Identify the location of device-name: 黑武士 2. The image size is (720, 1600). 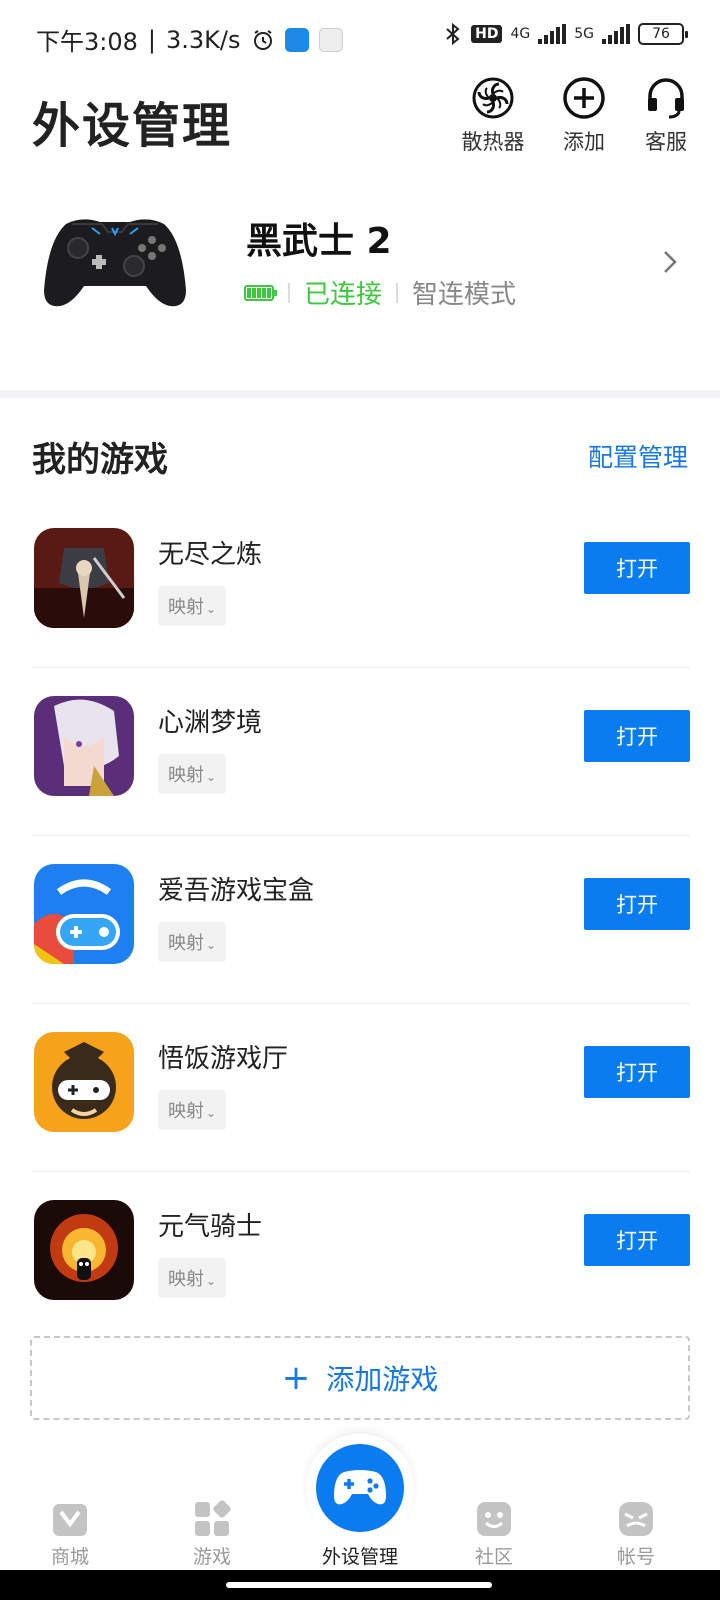
(319, 241).